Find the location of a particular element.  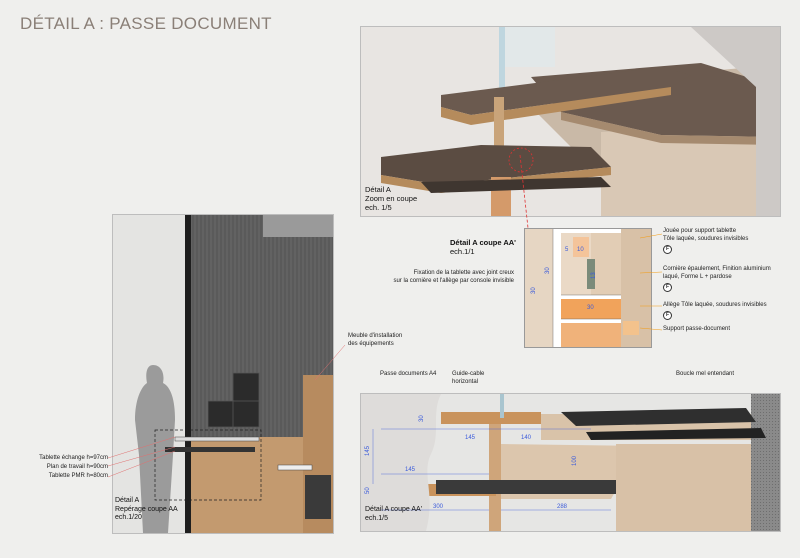

note-line: laqué, Forme L + pardose is located at coordinates (697, 276).